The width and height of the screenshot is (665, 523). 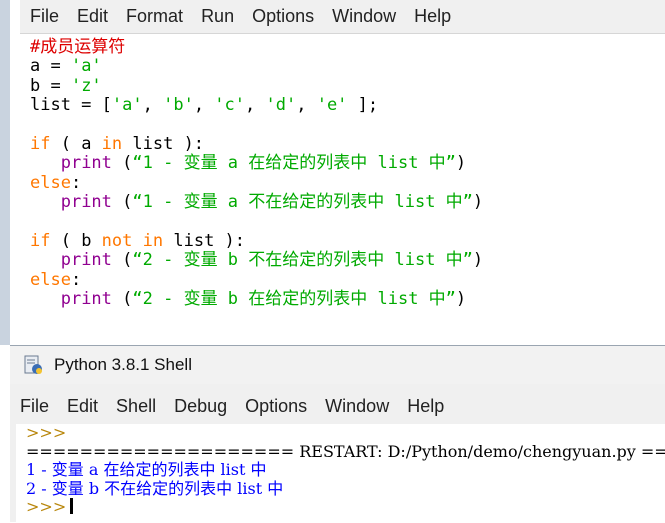 What do you see at coordinates (33, 365) in the screenshot?
I see `python-shell-icon` at bounding box center [33, 365].